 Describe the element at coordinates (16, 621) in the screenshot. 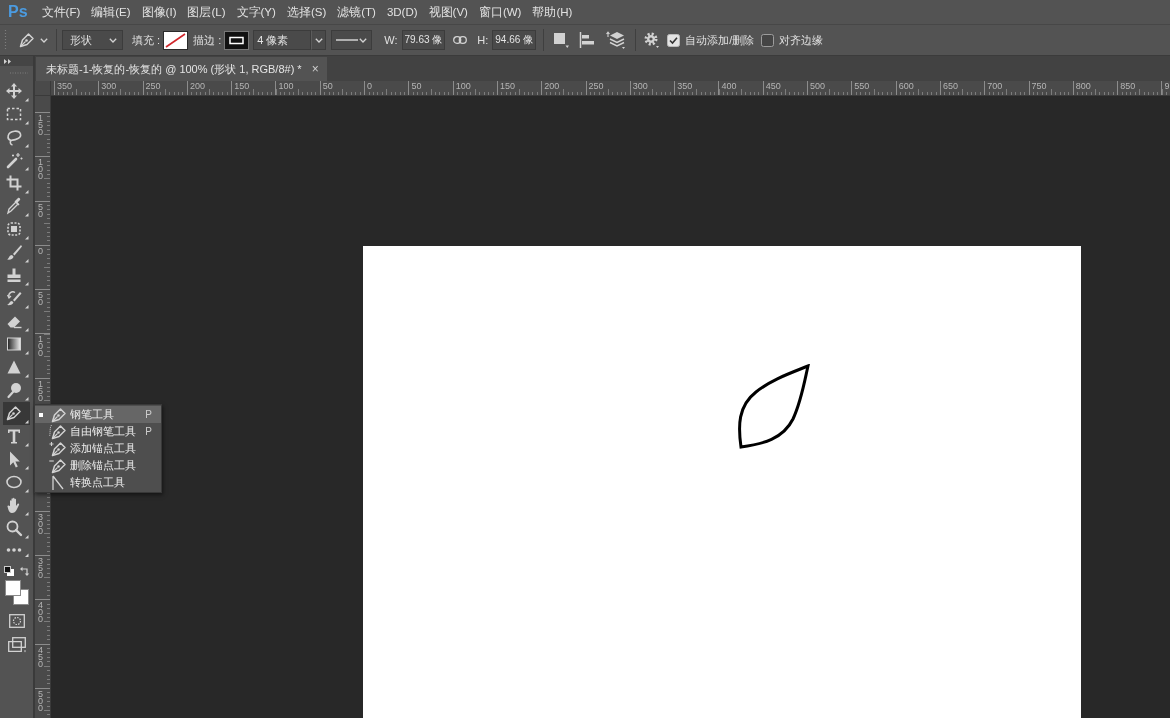

I see `dashed-circle-frame-icon` at that location.